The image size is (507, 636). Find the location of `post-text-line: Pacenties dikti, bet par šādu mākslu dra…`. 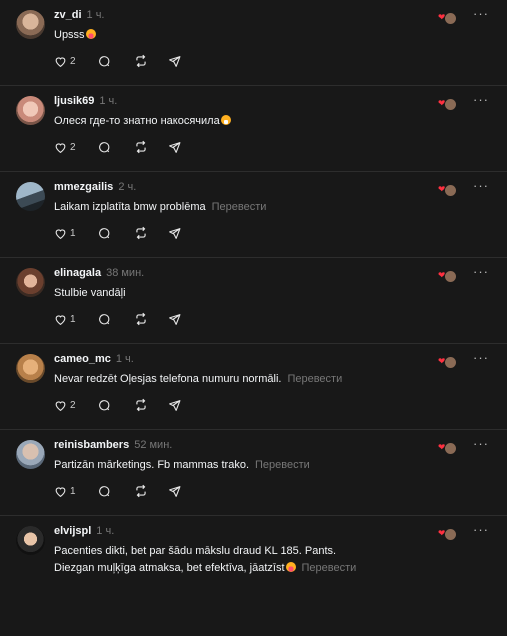

post-text-line: Pacenties dikti, bet par šādu mākslu dra… is located at coordinates (195, 551).